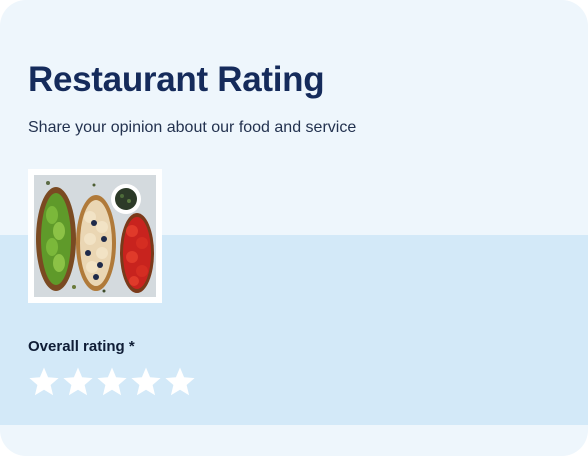 The image size is (588, 456). I want to click on food-photo, so click(95, 236).